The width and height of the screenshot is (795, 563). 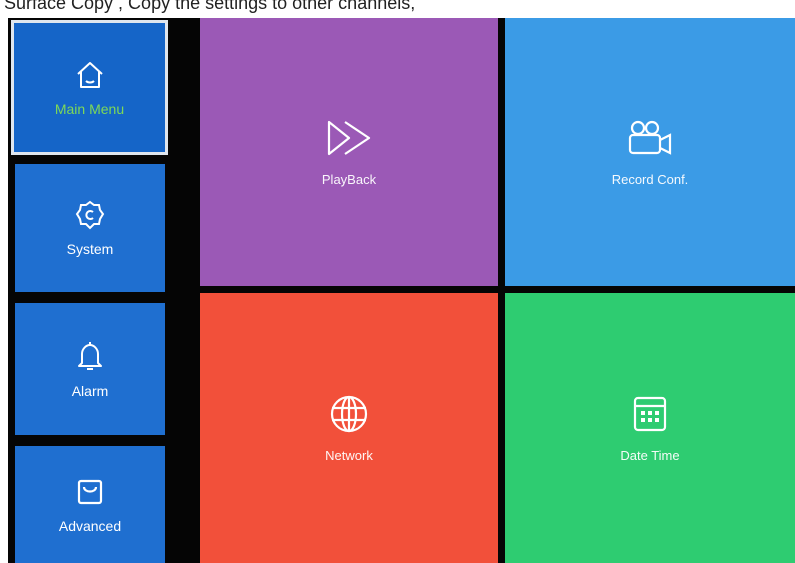 I want to click on bag-icon, so click(x=90, y=492).